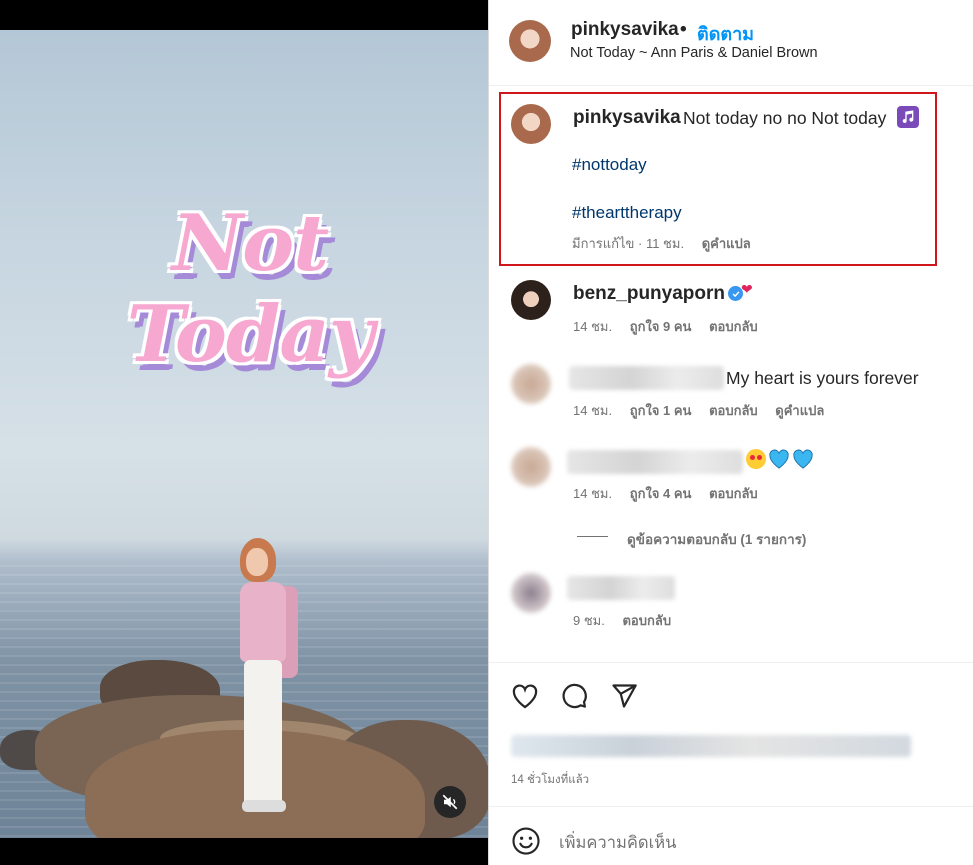 This screenshot has height=865, width=973. What do you see at coordinates (589, 620) in the screenshot?
I see `comment-time: 9 ชม.` at bounding box center [589, 620].